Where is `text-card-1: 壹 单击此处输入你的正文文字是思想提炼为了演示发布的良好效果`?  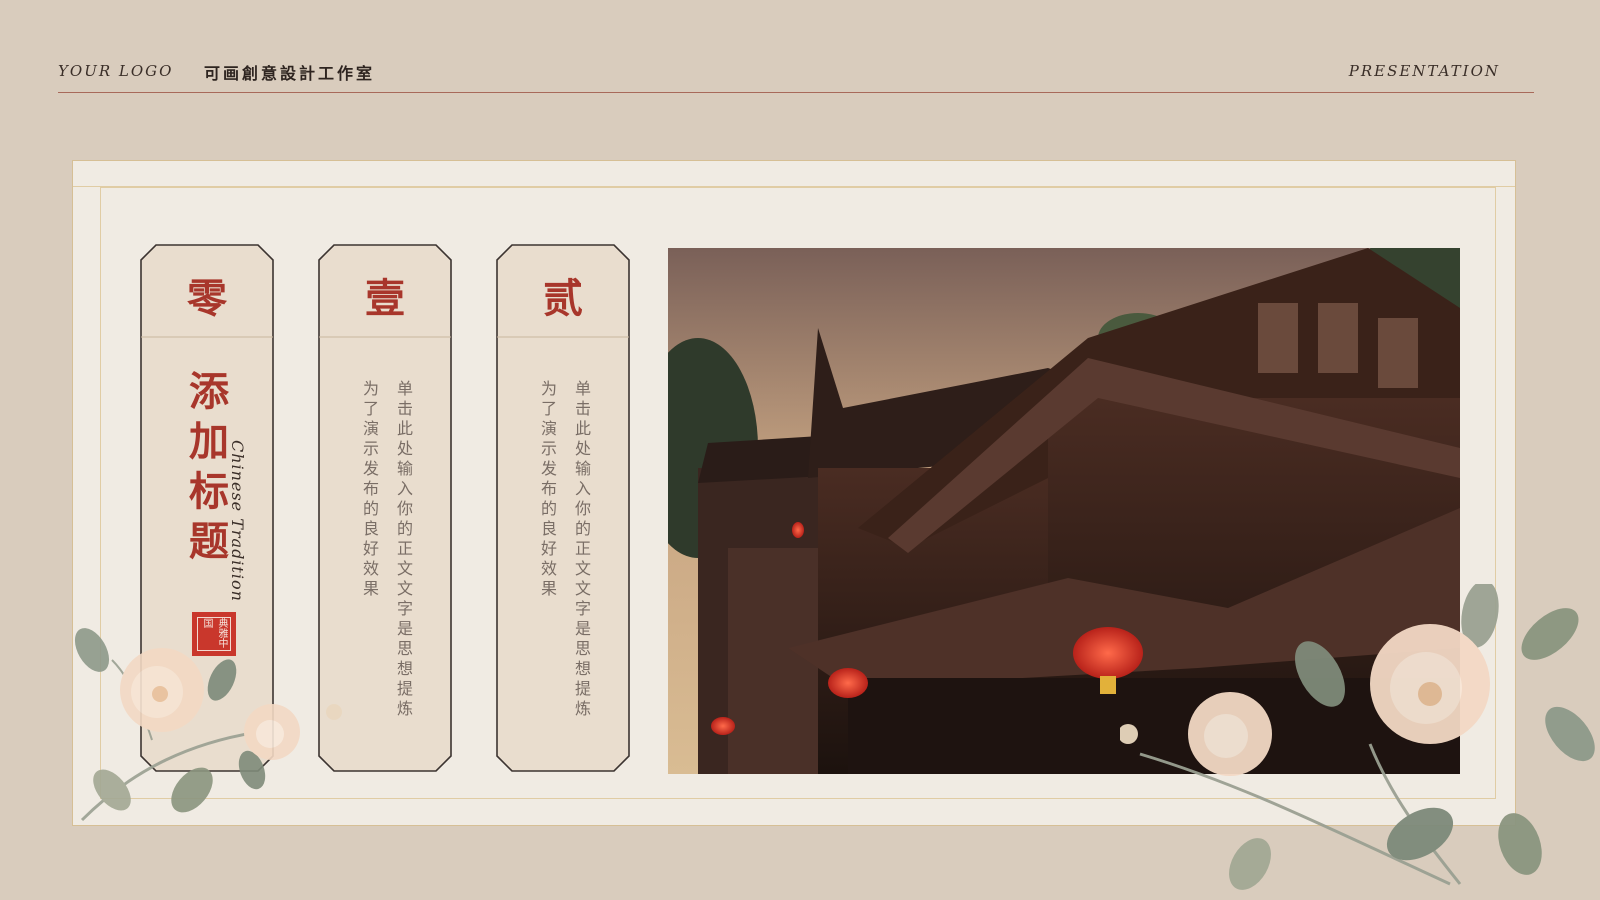 text-card-1: 壹 单击此处输入你的正文文字是思想提炼为了演示发布的良好效果 is located at coordinates (385, 508).